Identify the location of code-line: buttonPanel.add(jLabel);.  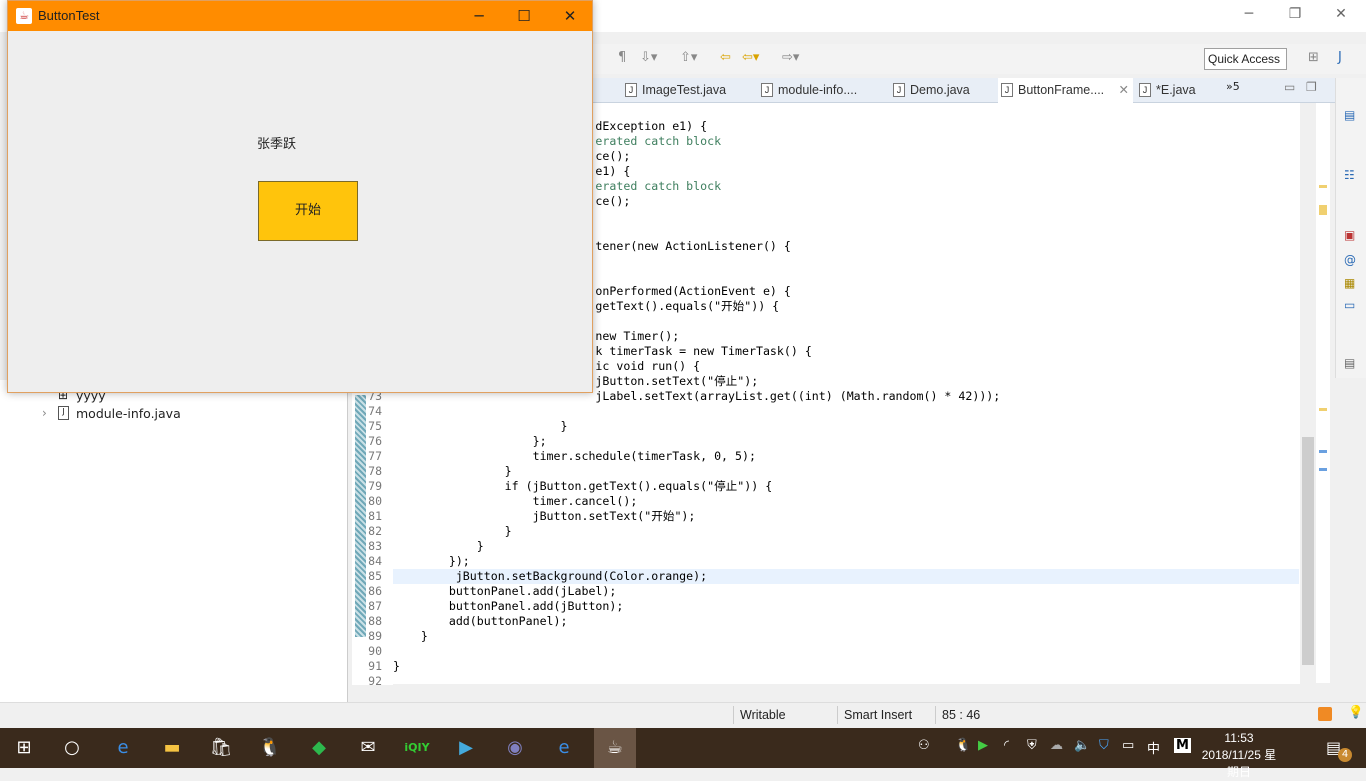
(505, 591).